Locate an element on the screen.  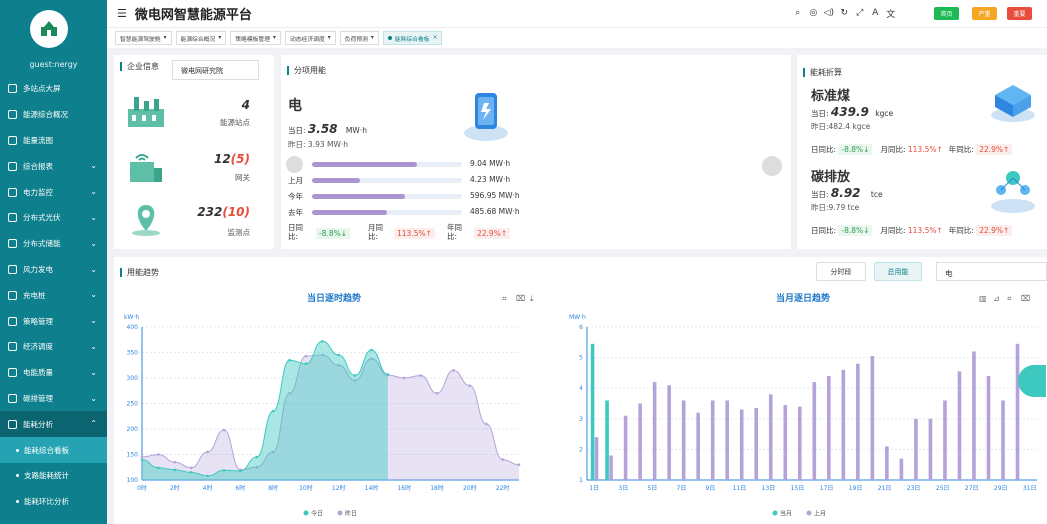
monitor-count: 232(10) is located at coordinates (223, 212).